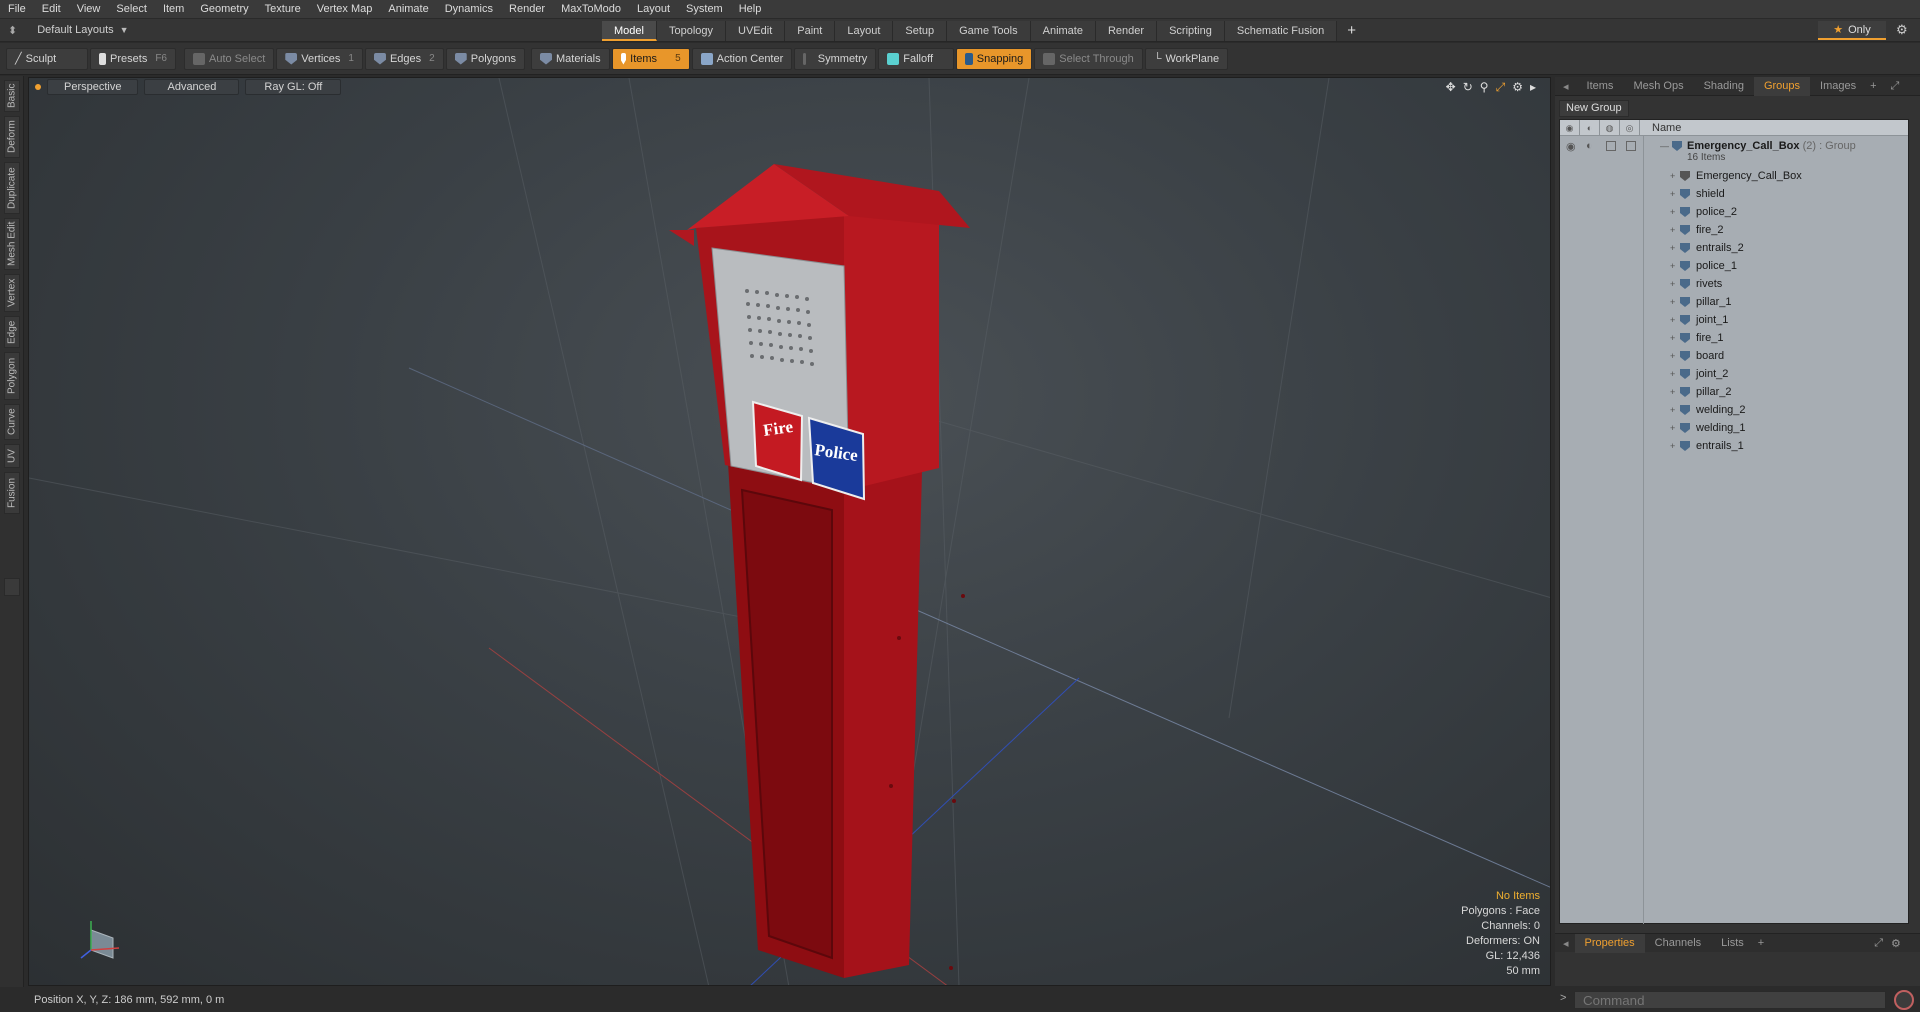  What do you see at coordinates (1063, 31) in the screenshot?
I see `tab-animate: Animate` at bounding box center [1063, 31].